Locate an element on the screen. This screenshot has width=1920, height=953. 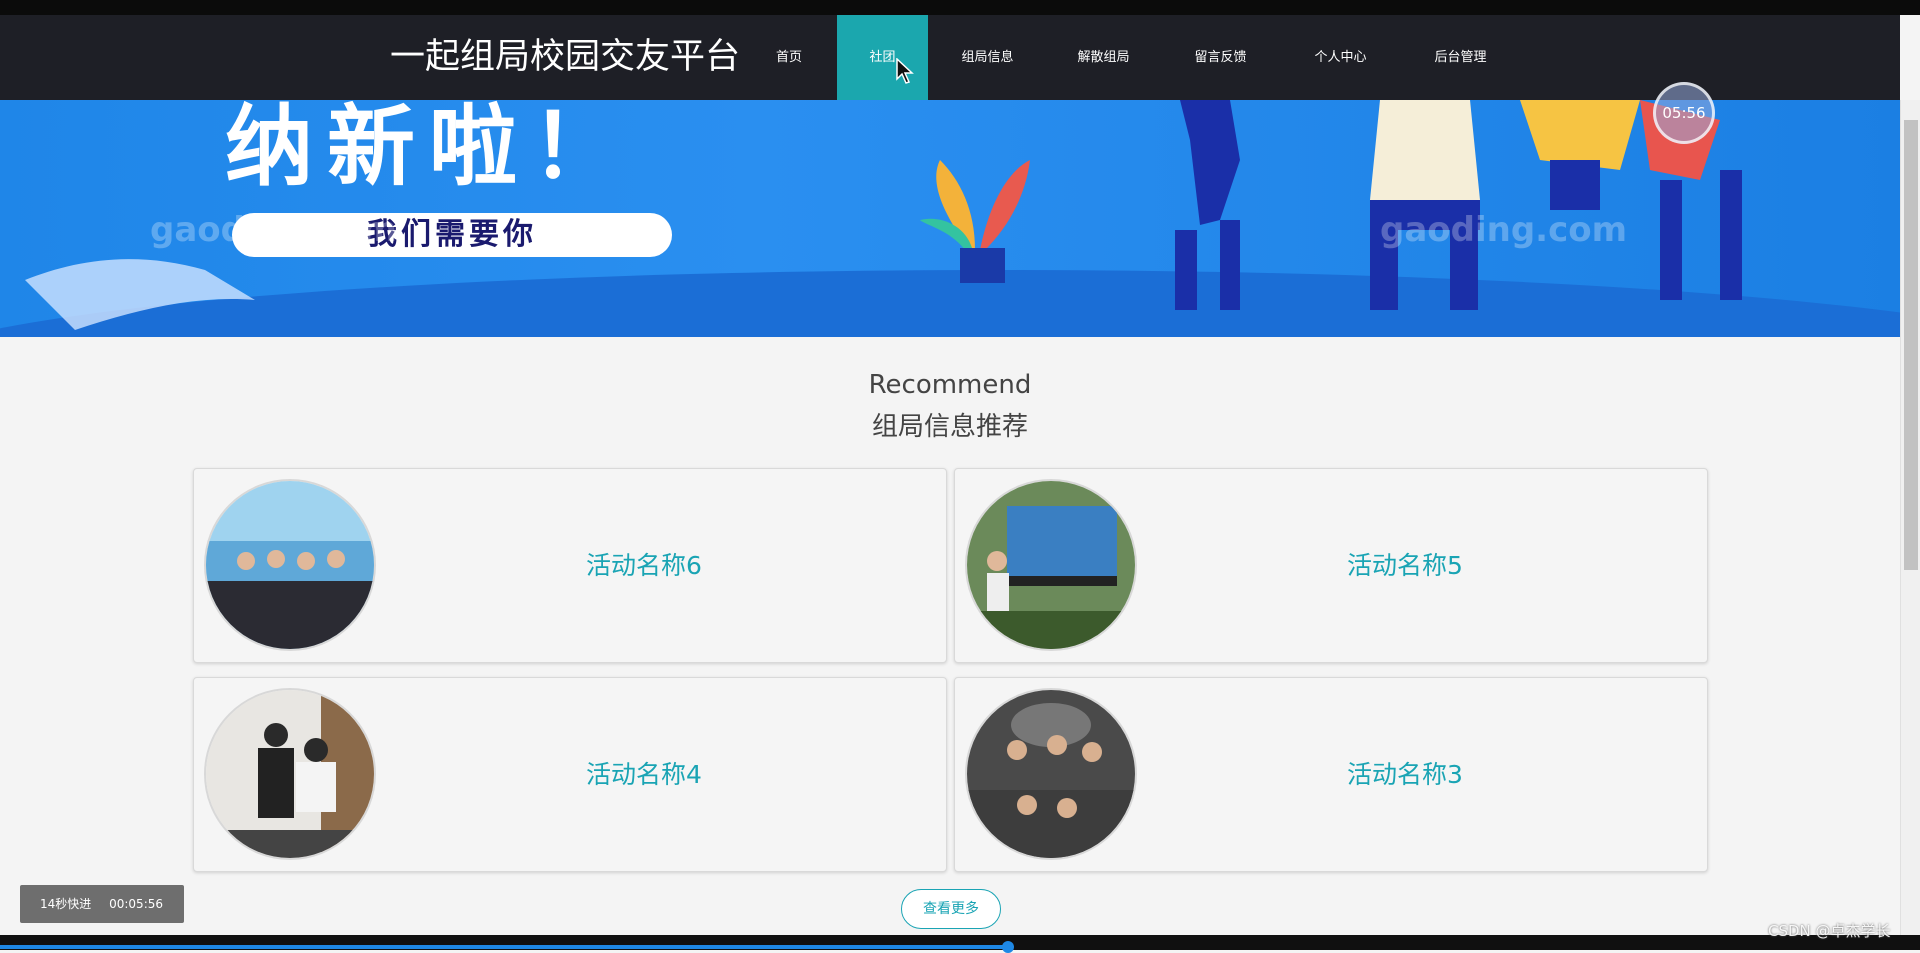
activity-card-5: 活动名称5 is located at coordinates (1331, 565).